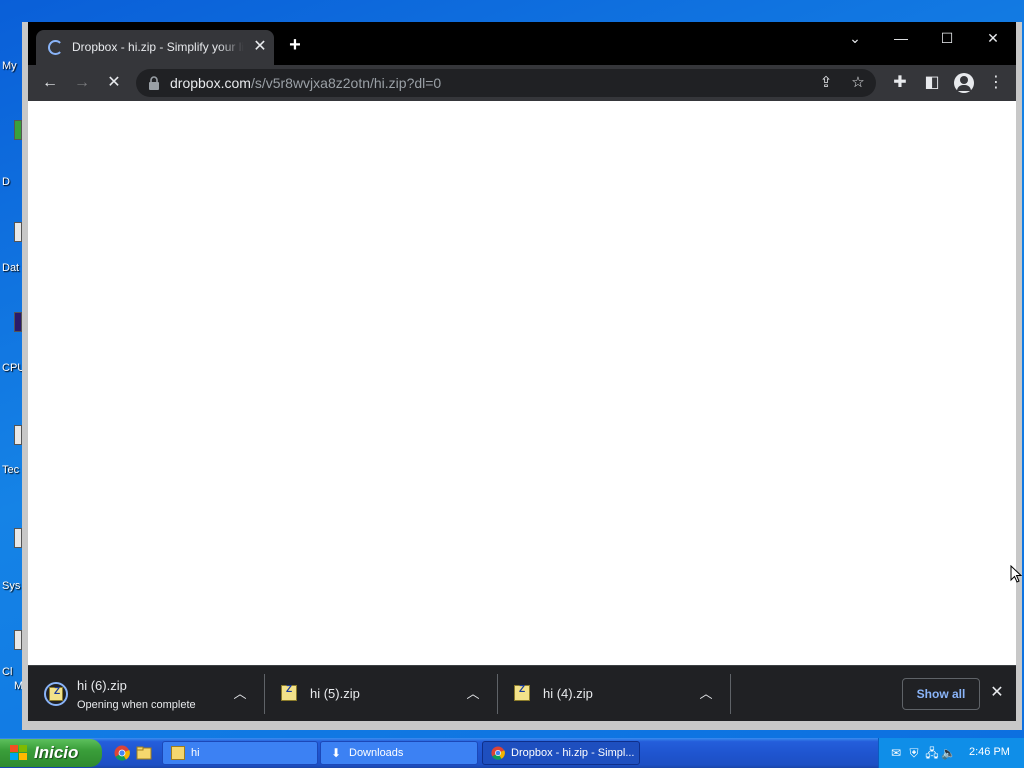 The height and width of the screenshot is (768, 1024). I want to click on download-item: hi (4).zip ︿, so click(614, 694).